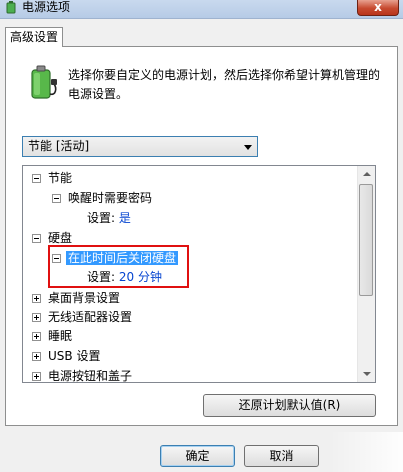 This screenshot has height=472, width=403. What do you see at coordinates (36, 336) in the screenshot?
I see `expand-sleep-icon` at bounding box center [36, 336].